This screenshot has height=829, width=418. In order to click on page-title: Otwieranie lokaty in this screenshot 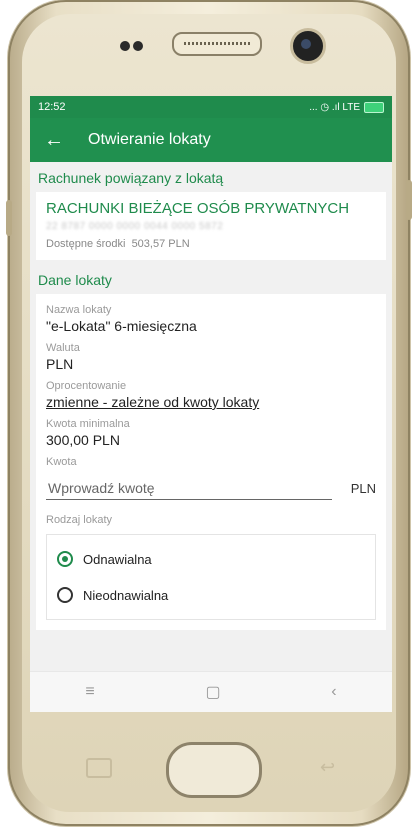, I will do `click(149, 139)`.